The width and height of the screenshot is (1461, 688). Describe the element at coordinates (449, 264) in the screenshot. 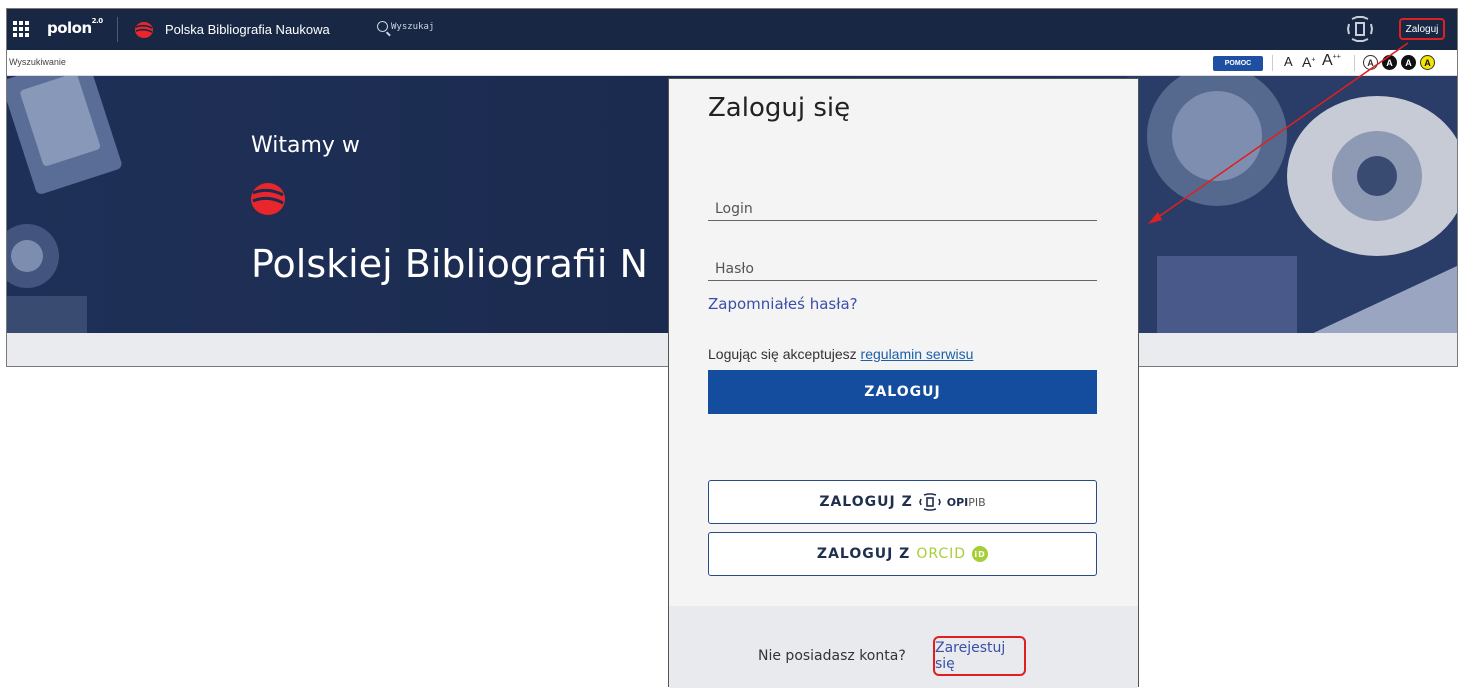

I see `hero-title: Polskiej Bibliografii N` at that location.